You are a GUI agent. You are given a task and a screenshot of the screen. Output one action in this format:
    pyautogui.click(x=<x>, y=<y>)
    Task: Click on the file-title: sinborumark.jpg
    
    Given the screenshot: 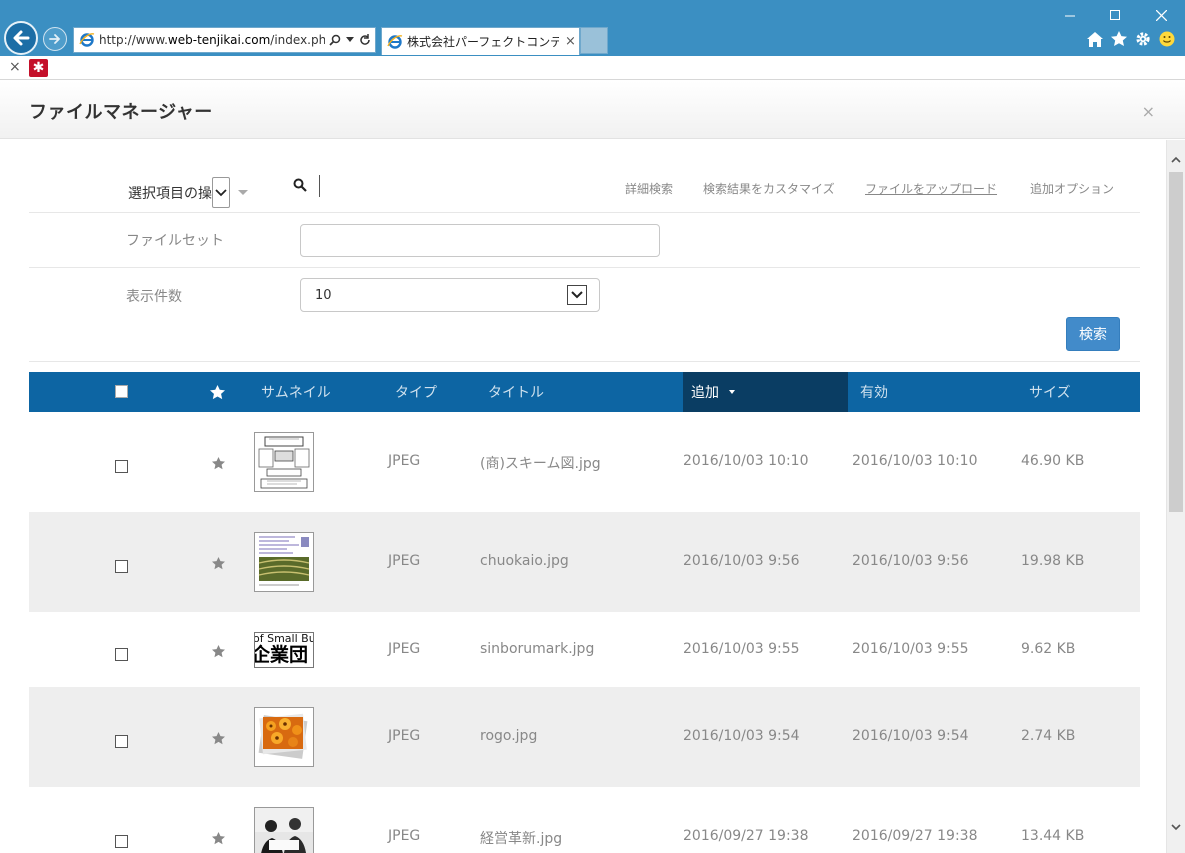 What is the action you would take?
    pyautogui.click(x=537, y=648)
    